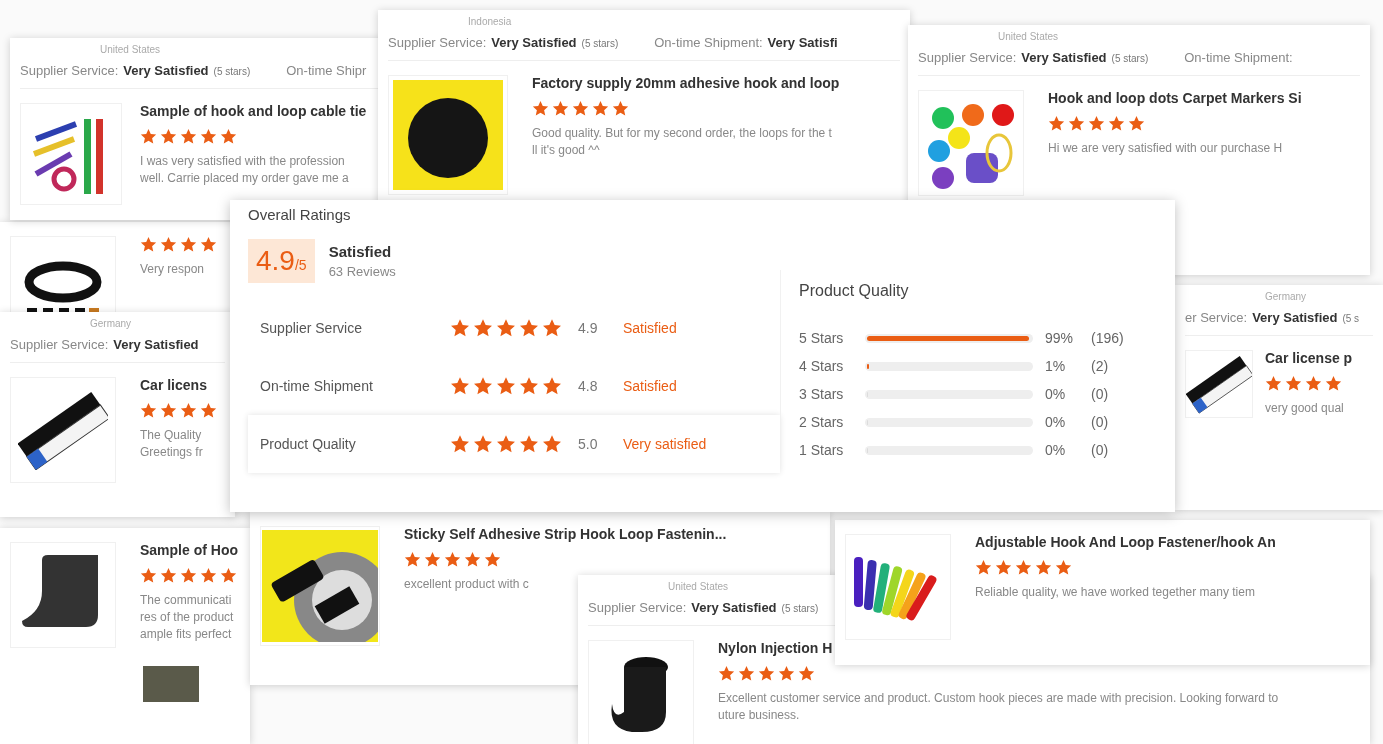 This screenshot has height=744, width=1383. What do you see at coordinates (822, 338) in the screenshot?
I see `star-level-label: 5 Stars` at bounding box center [822, 338].